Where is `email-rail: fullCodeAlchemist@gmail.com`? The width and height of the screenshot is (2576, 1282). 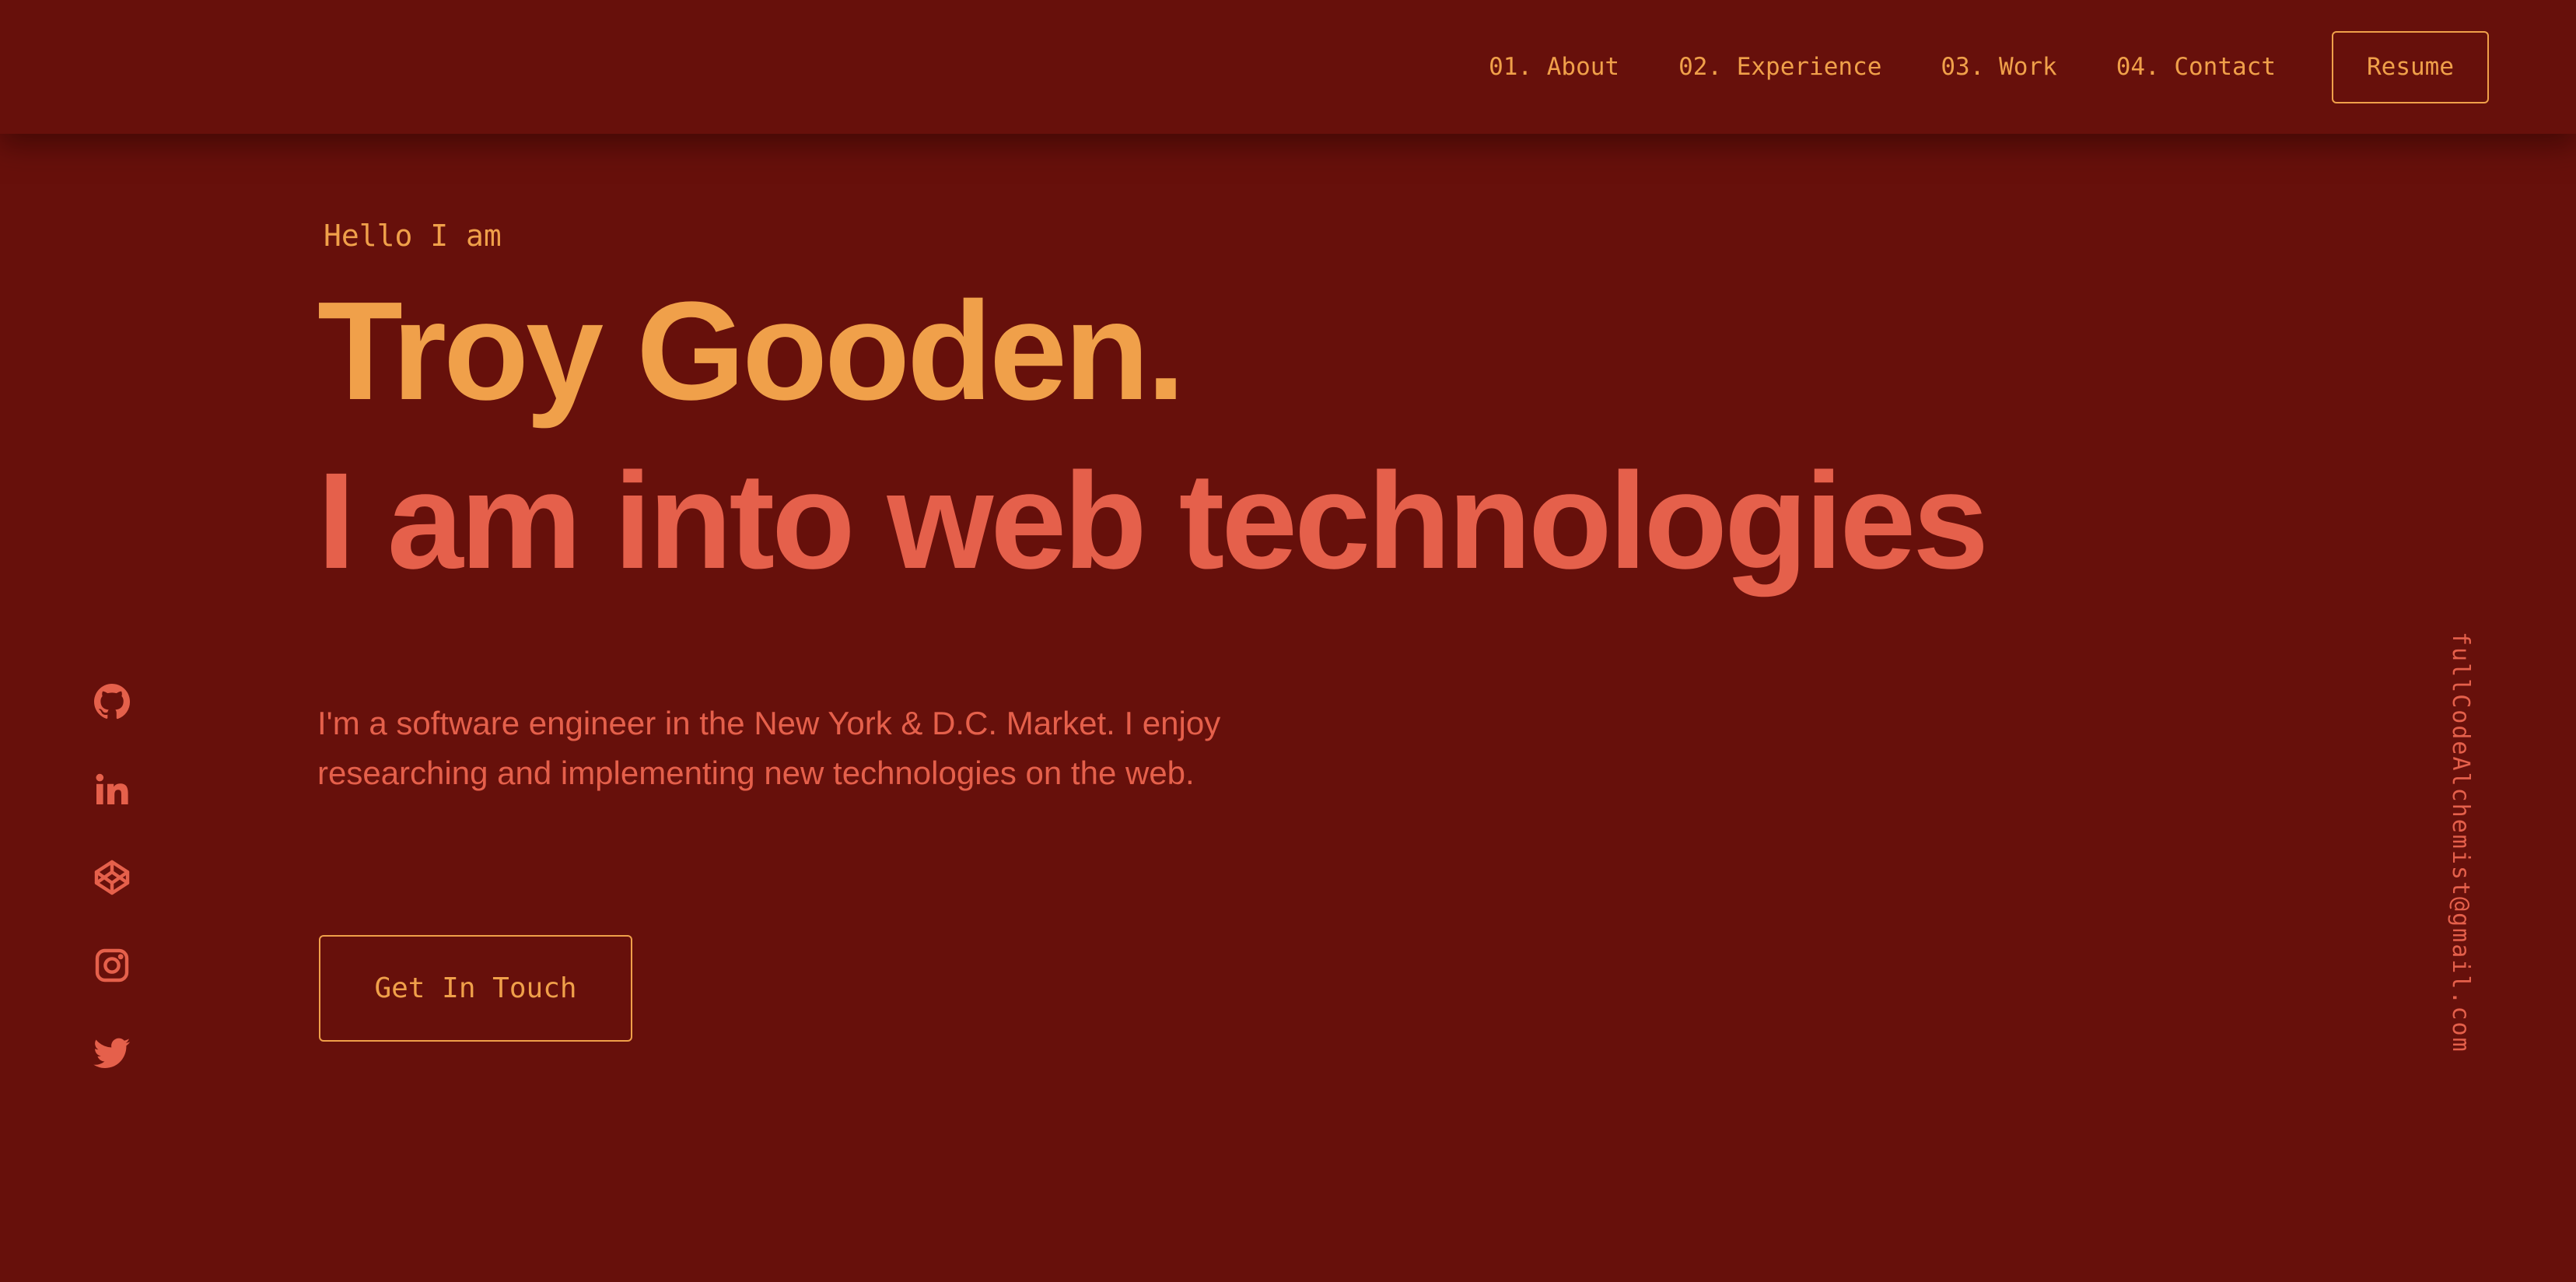 email-rail: fullCodeAlchemist@gmail.com is located at coordinates (2471, 862).